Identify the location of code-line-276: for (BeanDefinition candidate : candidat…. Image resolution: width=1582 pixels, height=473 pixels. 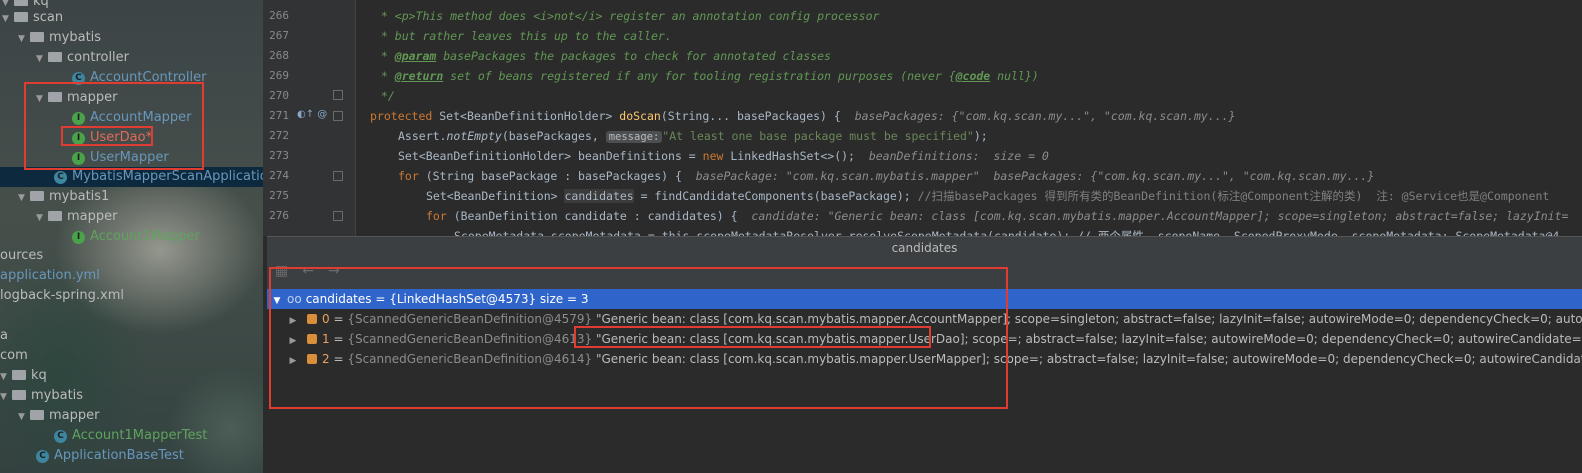
(997, 216).